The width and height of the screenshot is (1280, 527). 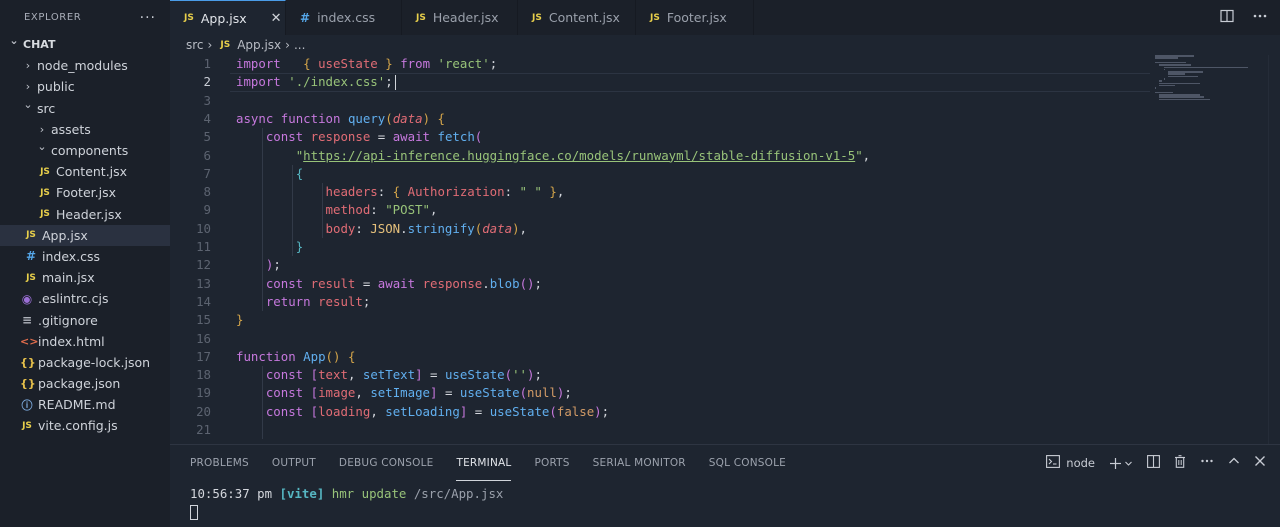 I want to click on code-token: useState, so click(x=489, y=393).